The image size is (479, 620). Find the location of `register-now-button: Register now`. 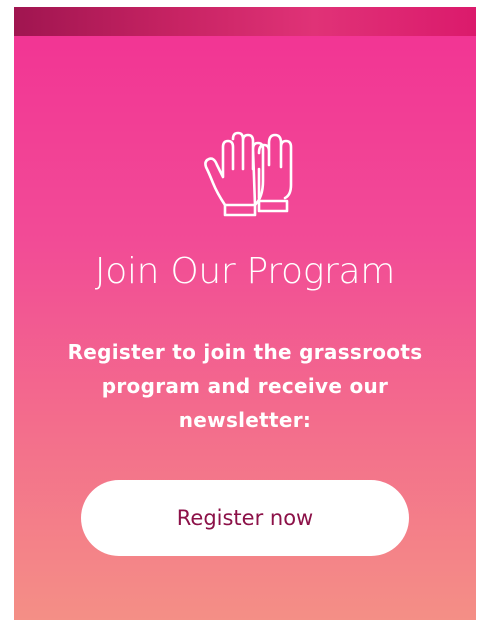

register-now-button: Register now is located at coordinates (245, 518).